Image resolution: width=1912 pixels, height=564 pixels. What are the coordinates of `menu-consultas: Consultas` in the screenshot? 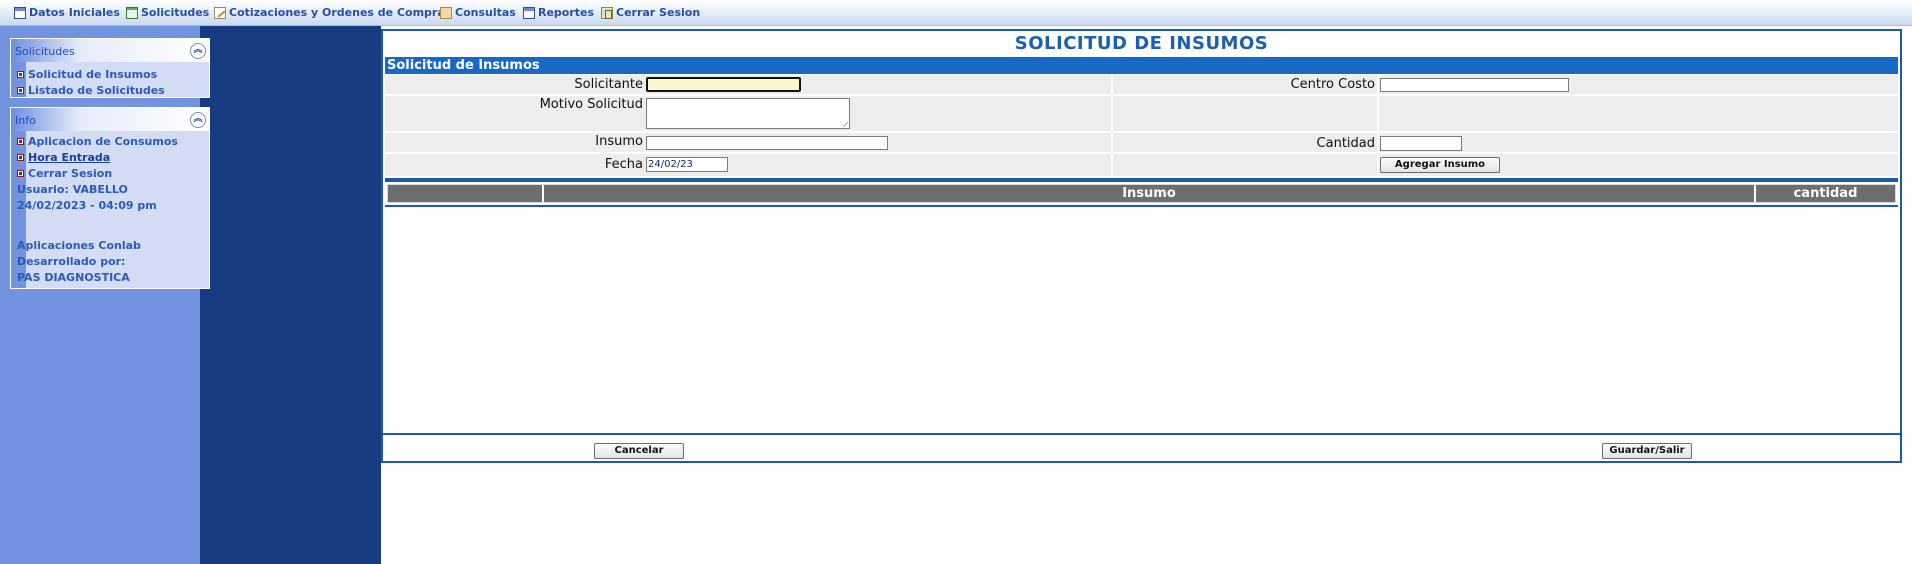 It's located at (478, 12).